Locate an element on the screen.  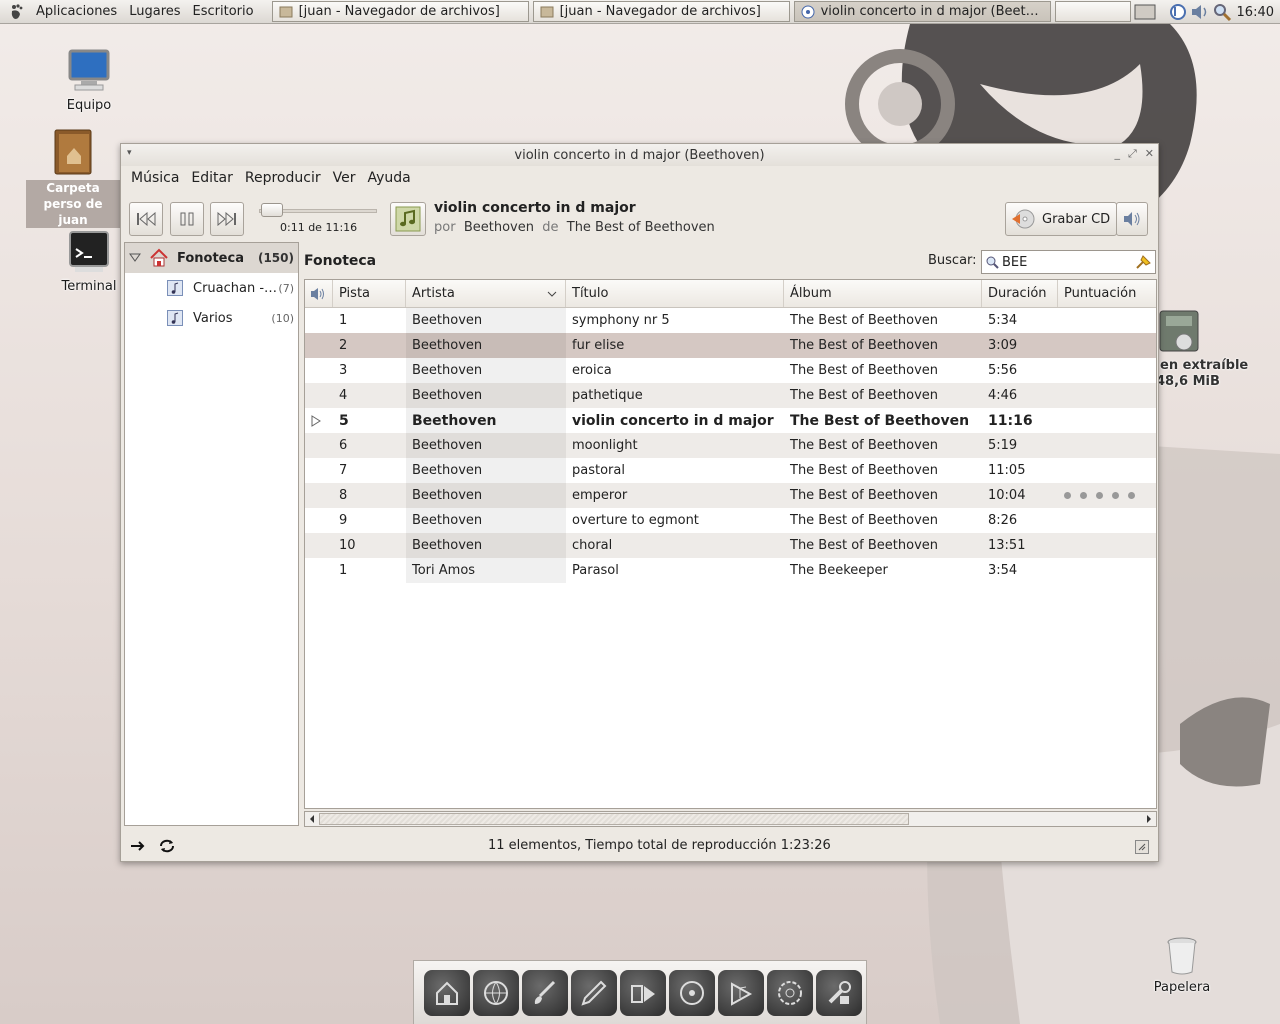
menu-help: Ayuda is located at coordinates (388, 178).